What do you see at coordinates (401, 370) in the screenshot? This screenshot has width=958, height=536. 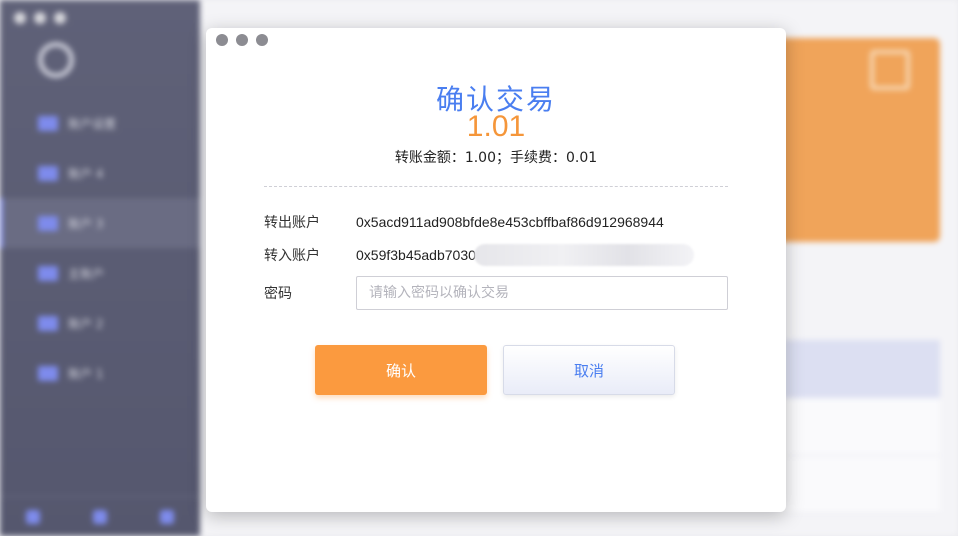 I see `confirm-button: 确认` at bounding box center [401, 370].